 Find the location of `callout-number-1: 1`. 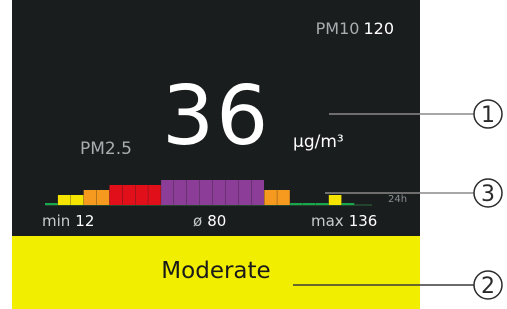

callout-number-1: 1 is located at coordinates (488, 115).